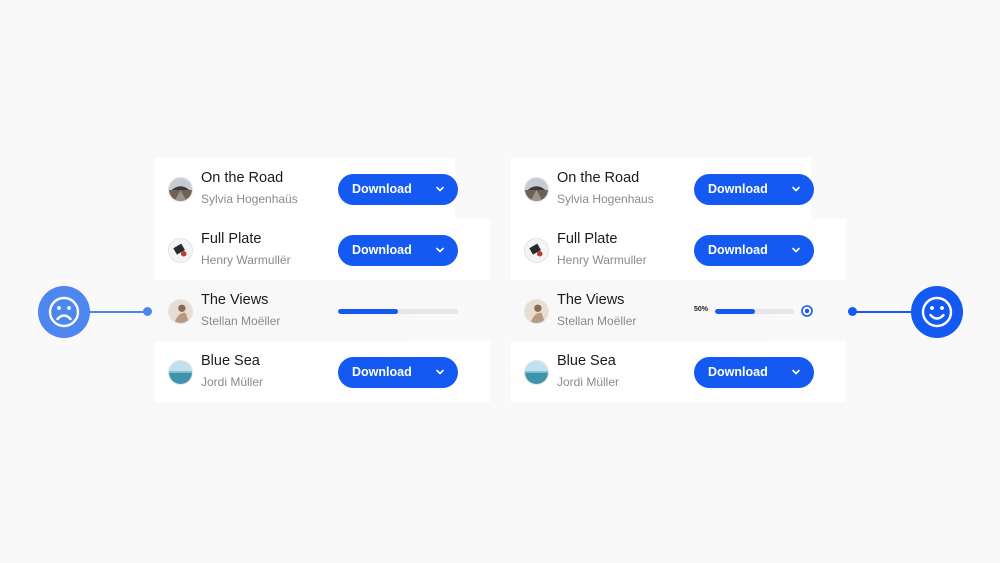  Describe the element at coordinates (937, 312) in the screenshot. I see `happy-face-icon` at that location.